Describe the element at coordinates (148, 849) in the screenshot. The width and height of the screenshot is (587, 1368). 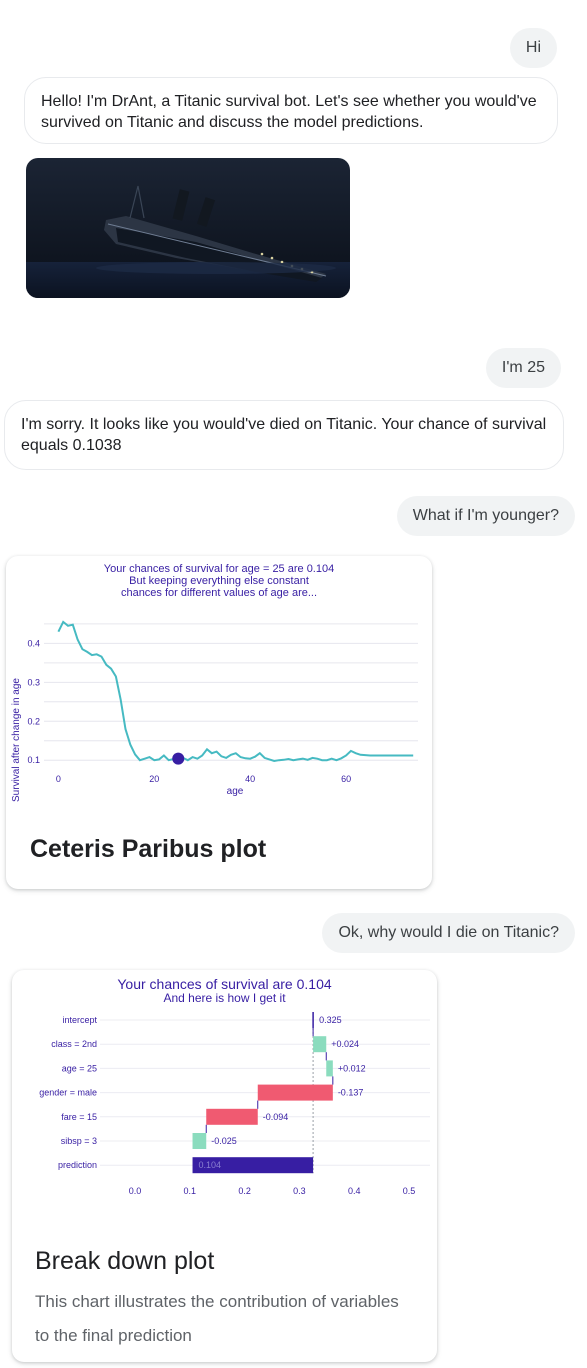
I see `cp-card-title: Ceteris Paribus plot` at that location.